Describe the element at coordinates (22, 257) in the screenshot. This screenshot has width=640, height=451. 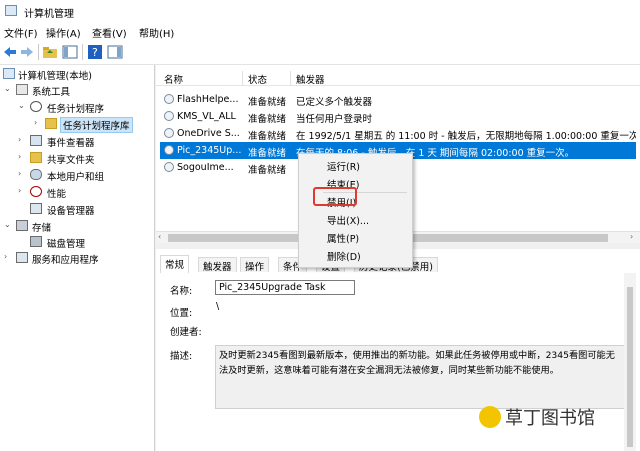
I see `services-icon` at that location.